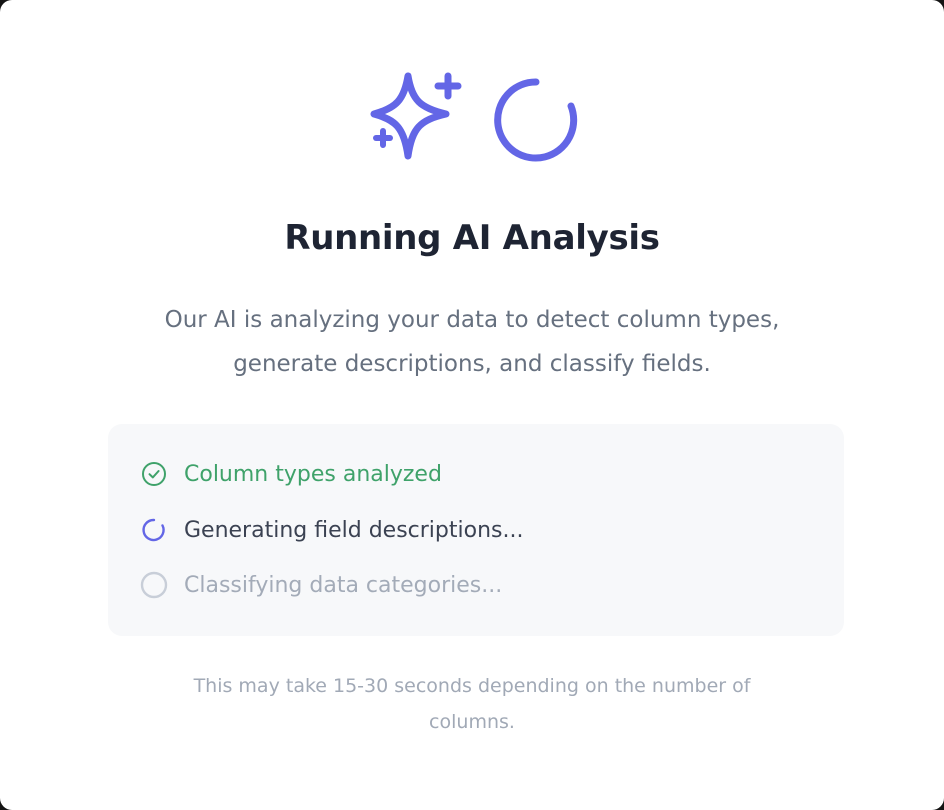 This screenshot has width=944, height=810. What do you see at coordinates (416, 116) in the screenshot?
I see `sparkles-icon` at bounding box center [416, 116].